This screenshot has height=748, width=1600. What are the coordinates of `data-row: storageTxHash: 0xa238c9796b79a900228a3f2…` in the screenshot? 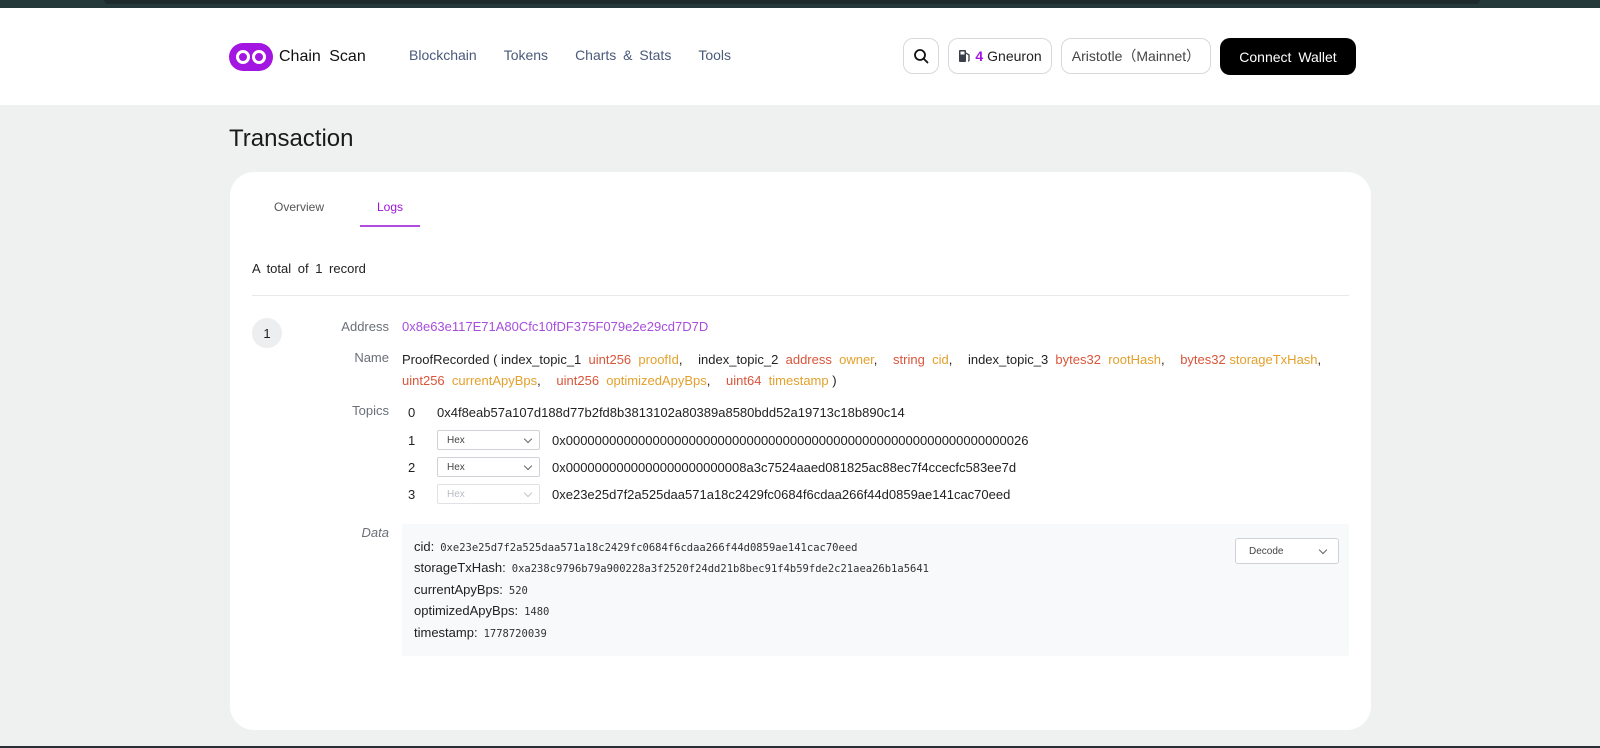 It's located at (671, 567).